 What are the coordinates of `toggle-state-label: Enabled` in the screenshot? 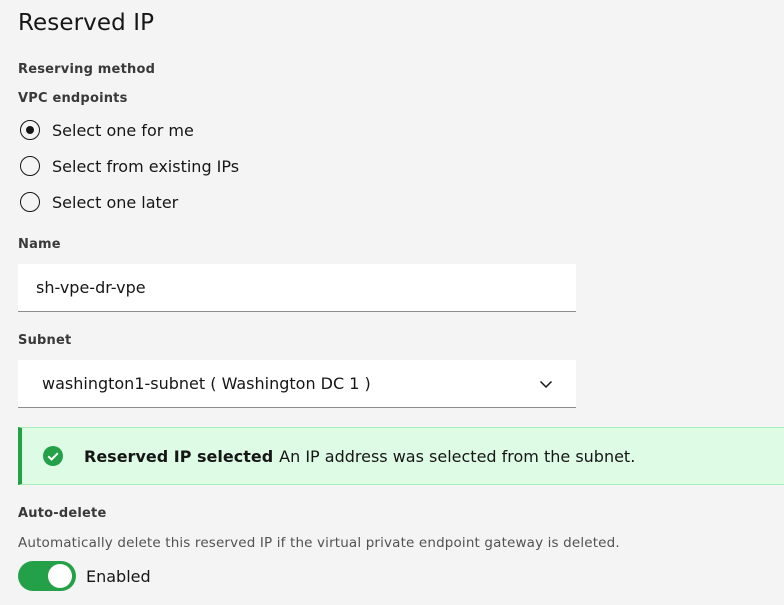 It's located at (118, 576).